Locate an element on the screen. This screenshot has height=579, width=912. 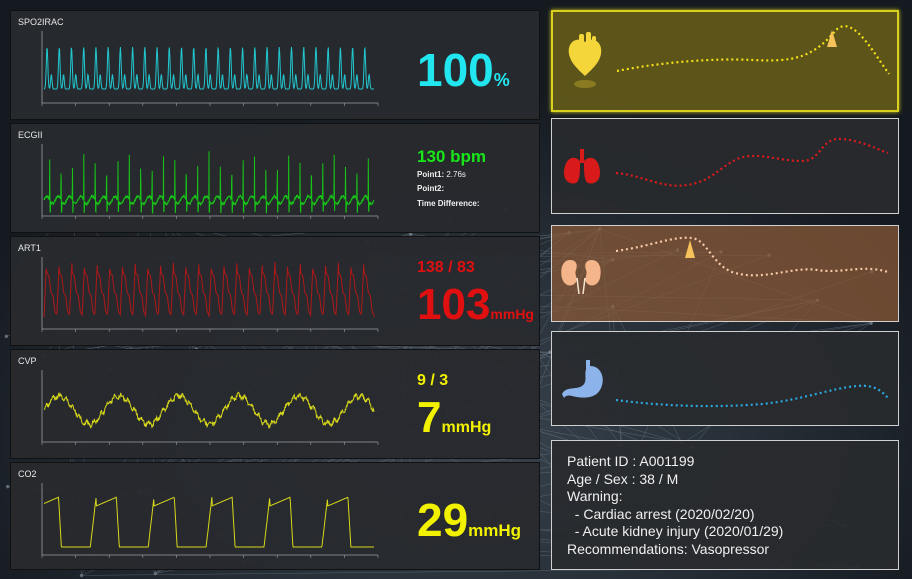
art-mean-value: 103mmHg is located at coordinates (475, 305).